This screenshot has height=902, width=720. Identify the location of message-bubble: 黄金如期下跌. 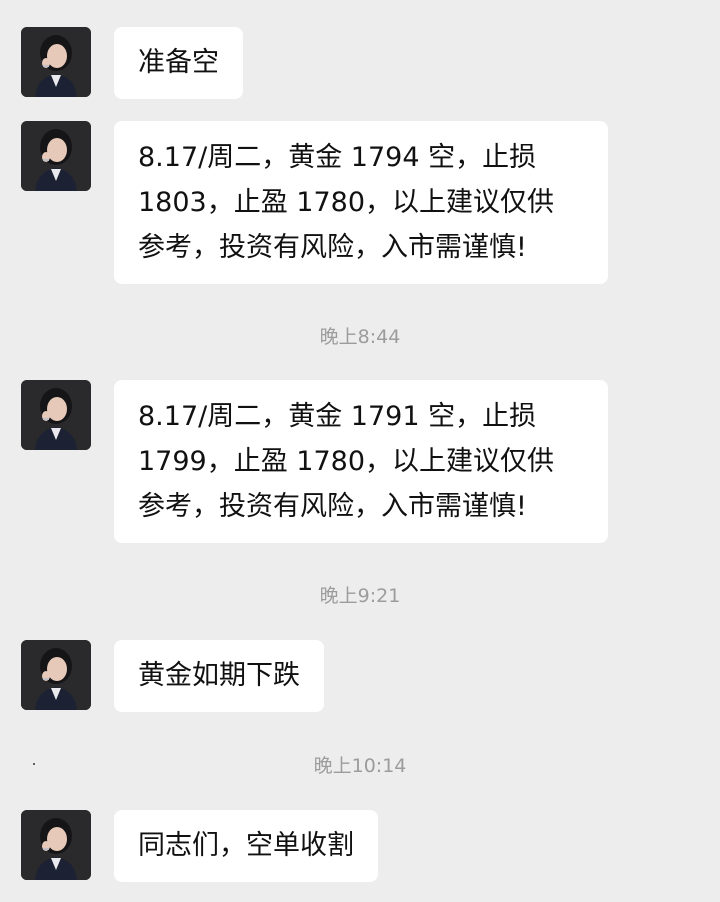
(219, 676).